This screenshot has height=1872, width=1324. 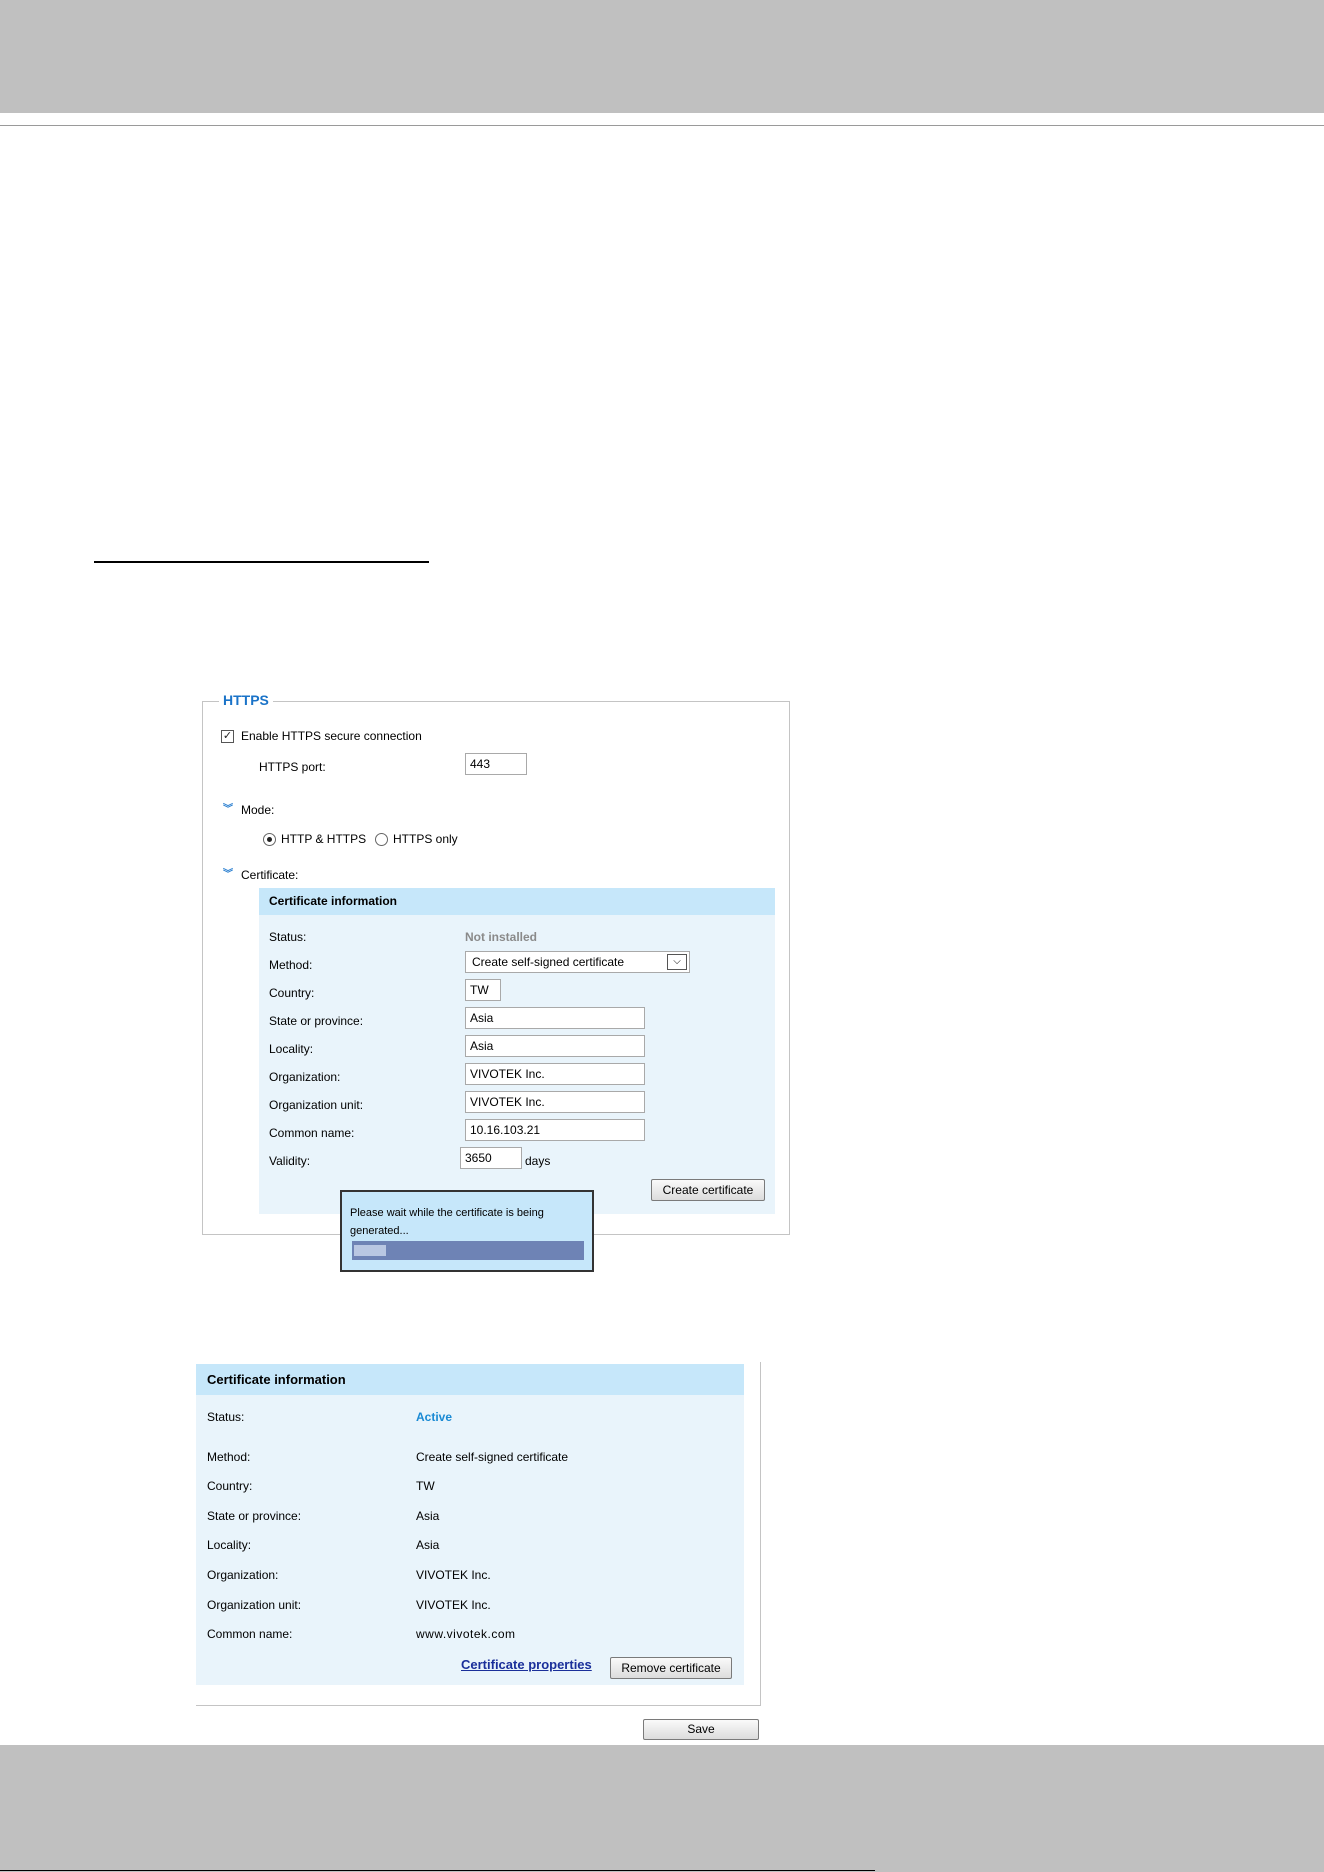 I want to click on common-name-input, so click(x=555, y=1130).